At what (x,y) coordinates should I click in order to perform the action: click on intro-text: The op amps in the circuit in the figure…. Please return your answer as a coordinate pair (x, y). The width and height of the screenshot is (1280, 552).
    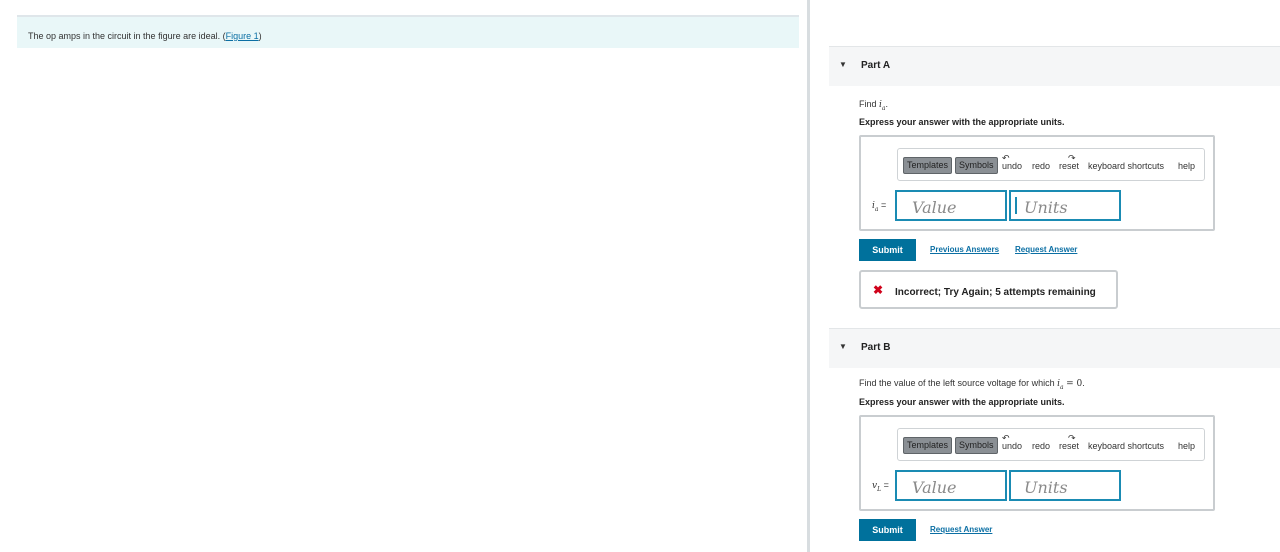
    Looking at the image, I should click on (127, 36).